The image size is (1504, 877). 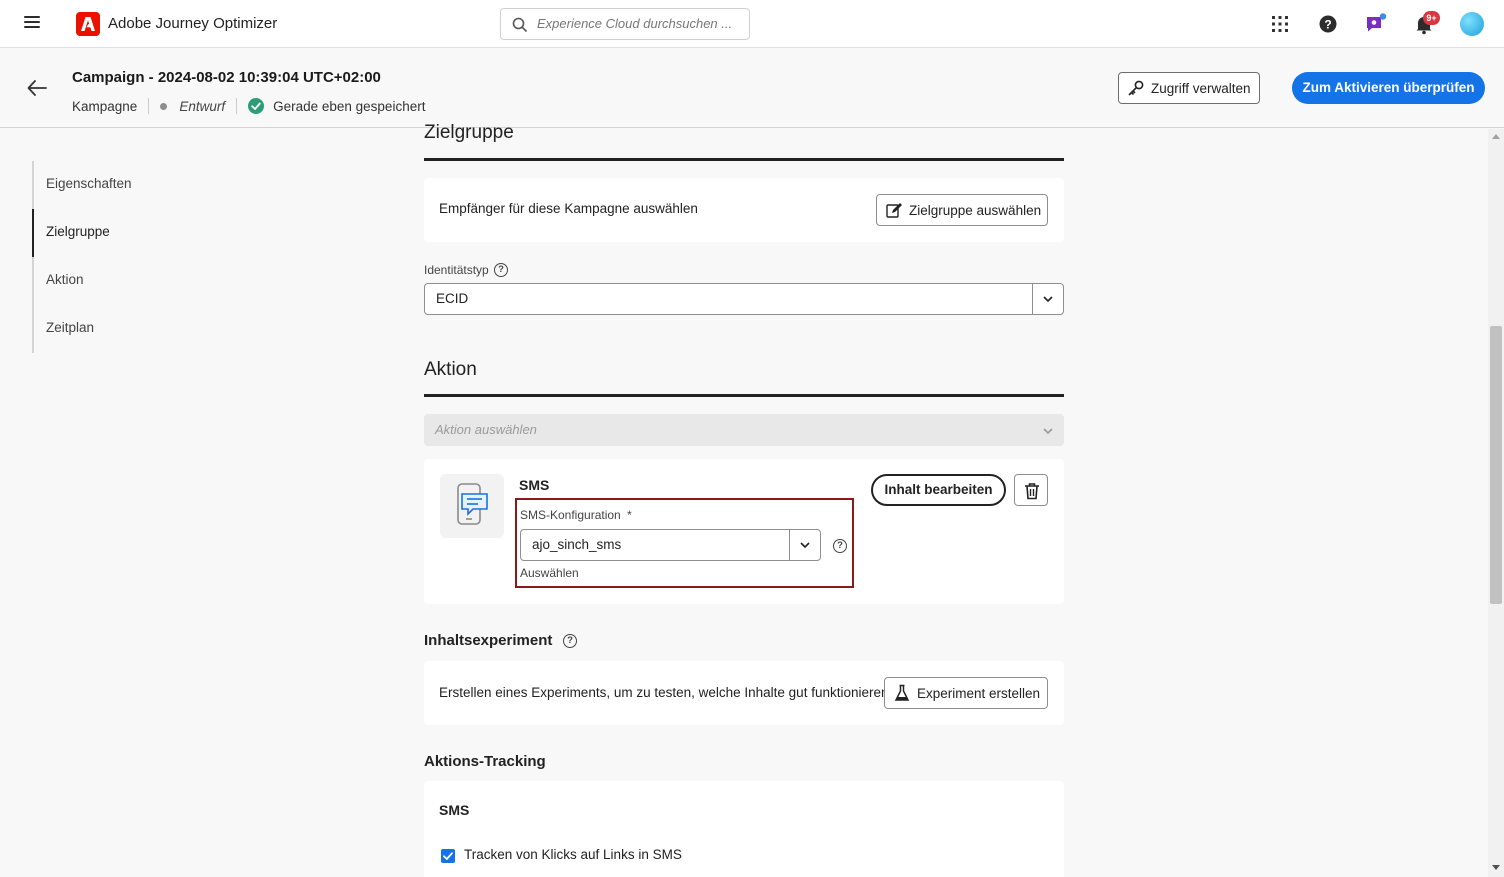 What do you see at coordinates (549, 573) in the screenshot?
I see `sms-config-hint: Auswählen` at bounding box center [549, 573].